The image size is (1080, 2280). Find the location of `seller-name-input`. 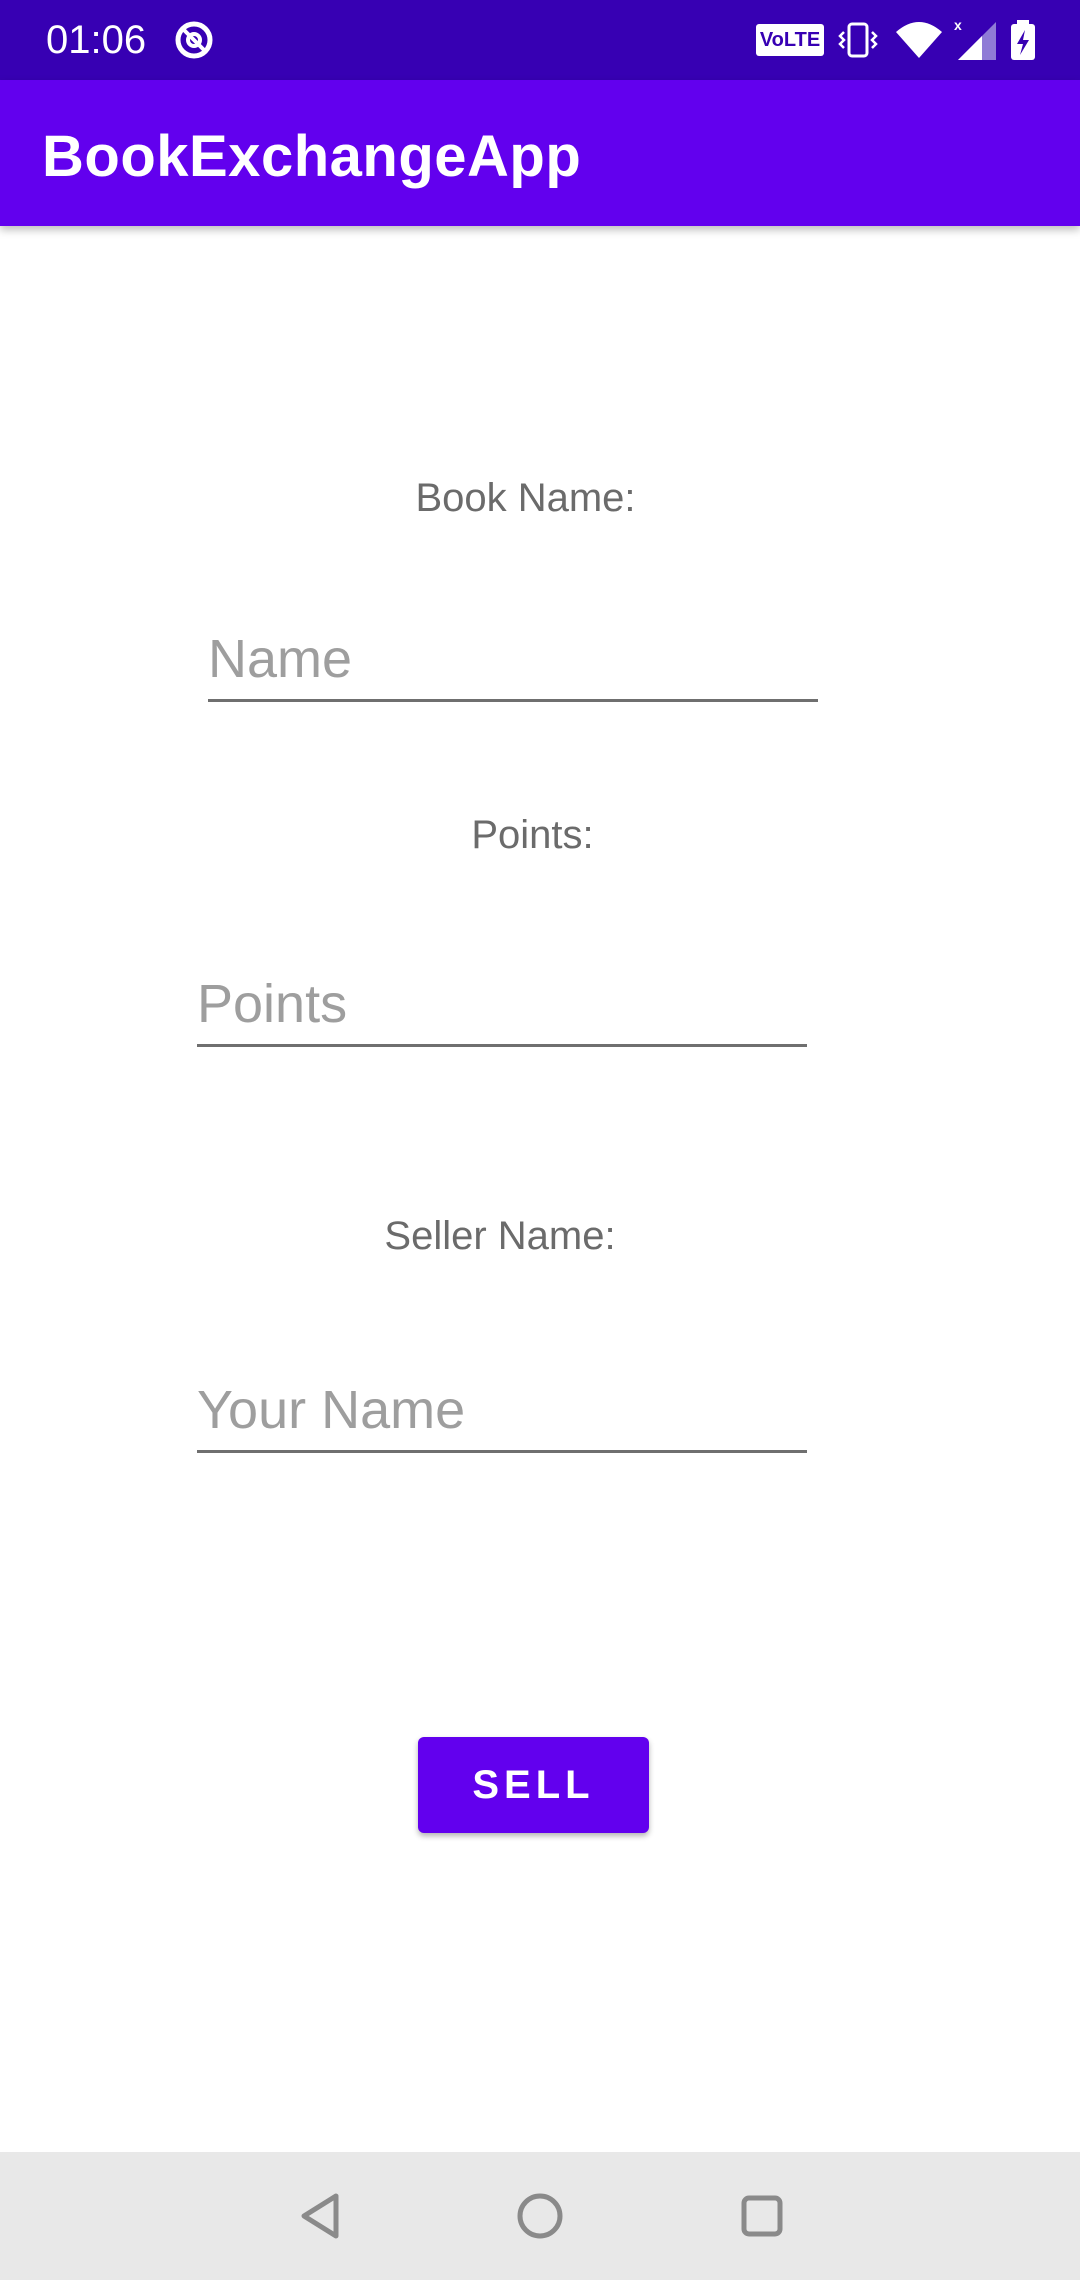

seller-name-input is located at coordinates (502, 1410).